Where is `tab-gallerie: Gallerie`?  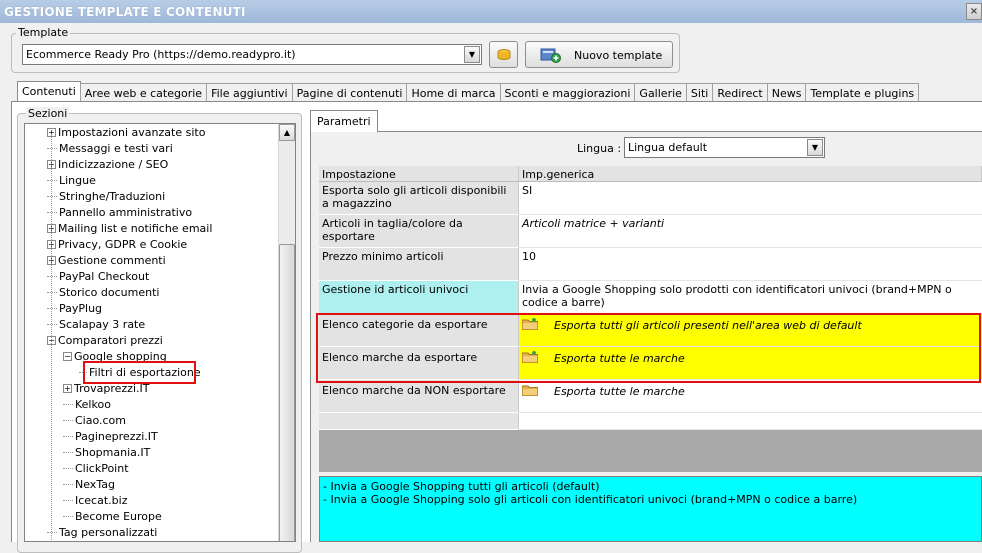
tab-gallerie: Gallerie is located at coordinates (660, 93).